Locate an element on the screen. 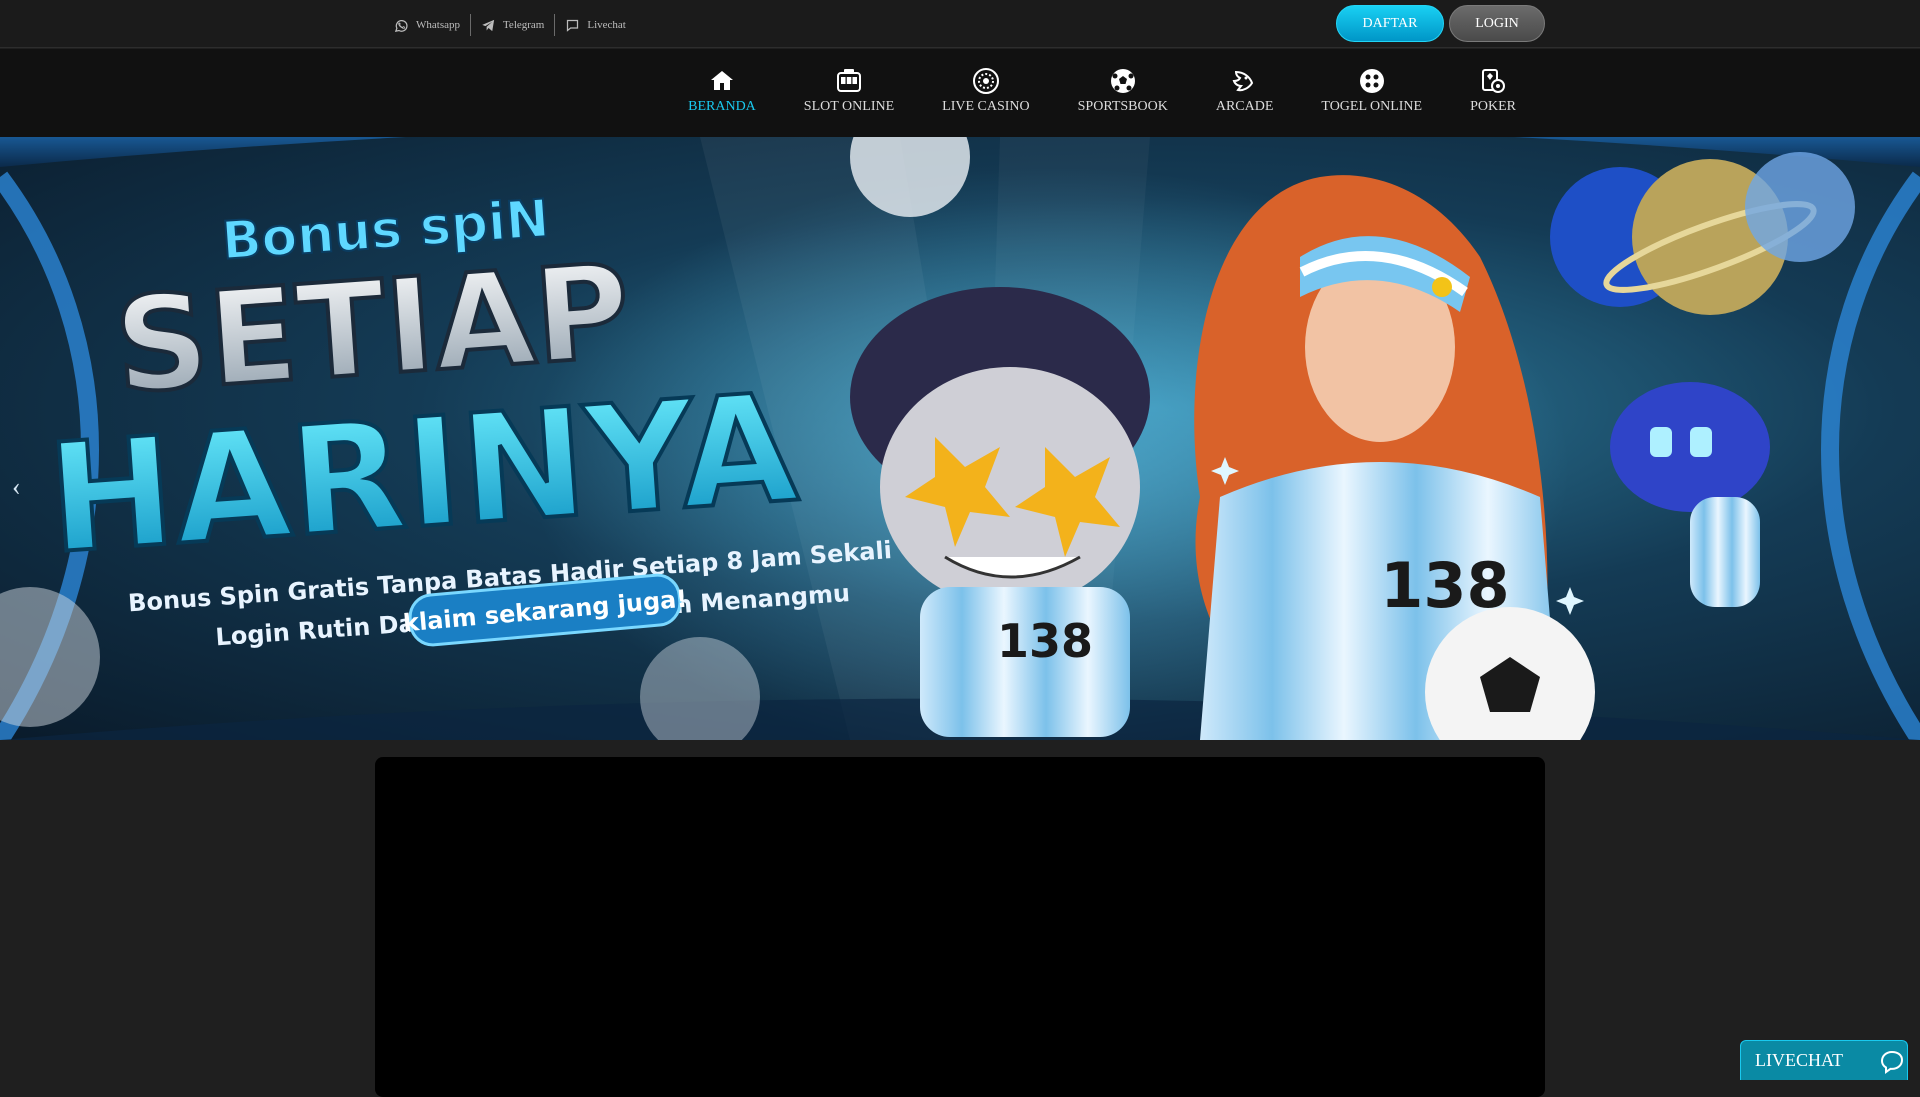 This screenshot has width=1920, height=1097. nav-label-live-casino: LIVE CASINO is located at coordinates (986, 106).